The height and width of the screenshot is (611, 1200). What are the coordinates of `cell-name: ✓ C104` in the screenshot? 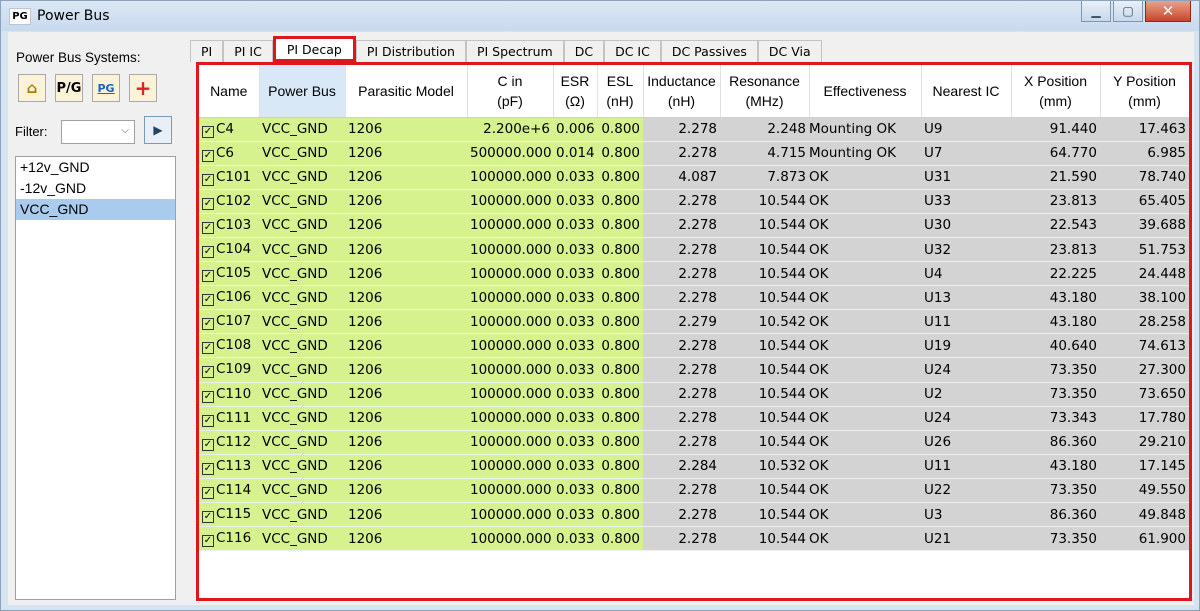 It's located at (229, 250).